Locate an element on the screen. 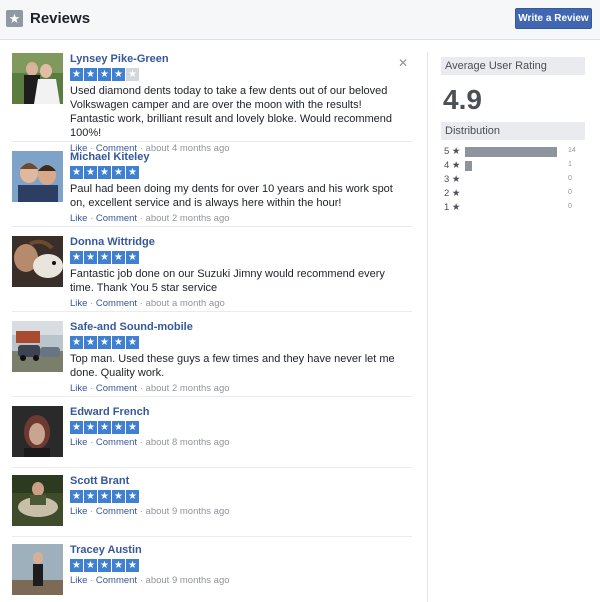 The width and height of the screenshot is (600, 602). reviewer-name: Donna Wittridge is located at coordinates (235, 242).